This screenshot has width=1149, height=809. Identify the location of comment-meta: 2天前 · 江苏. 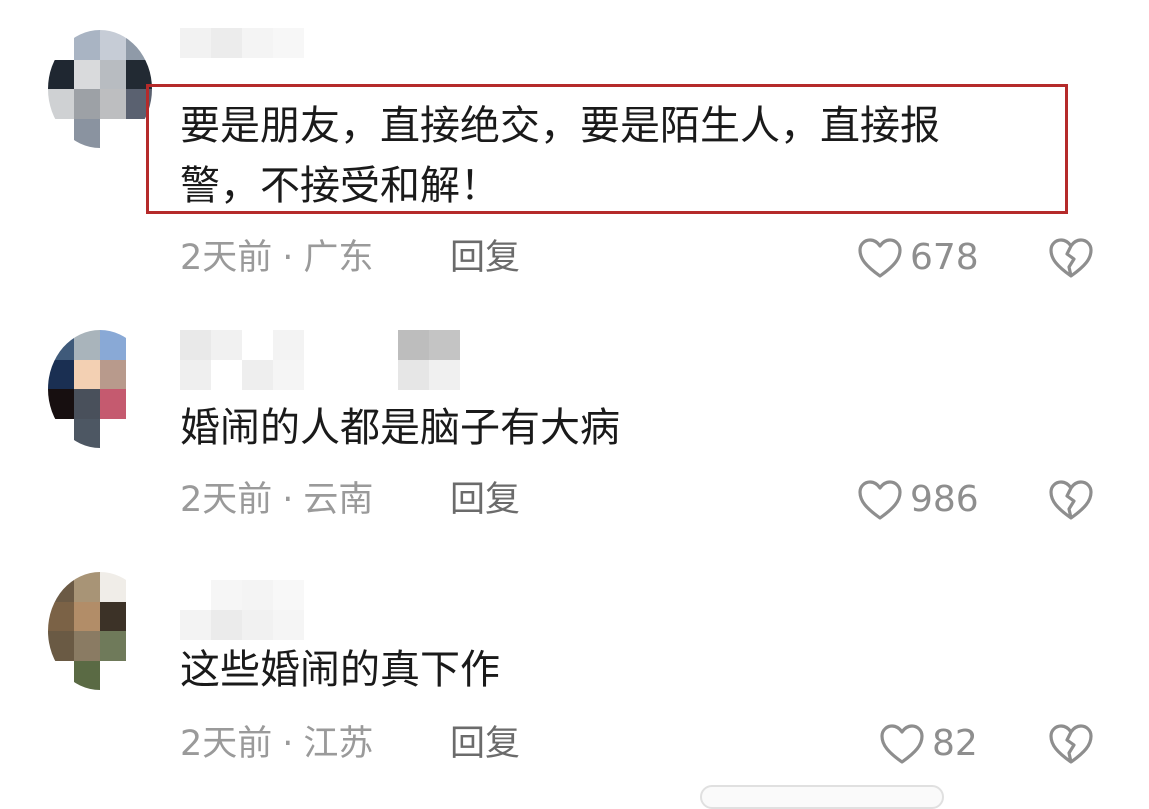
(276, 744).